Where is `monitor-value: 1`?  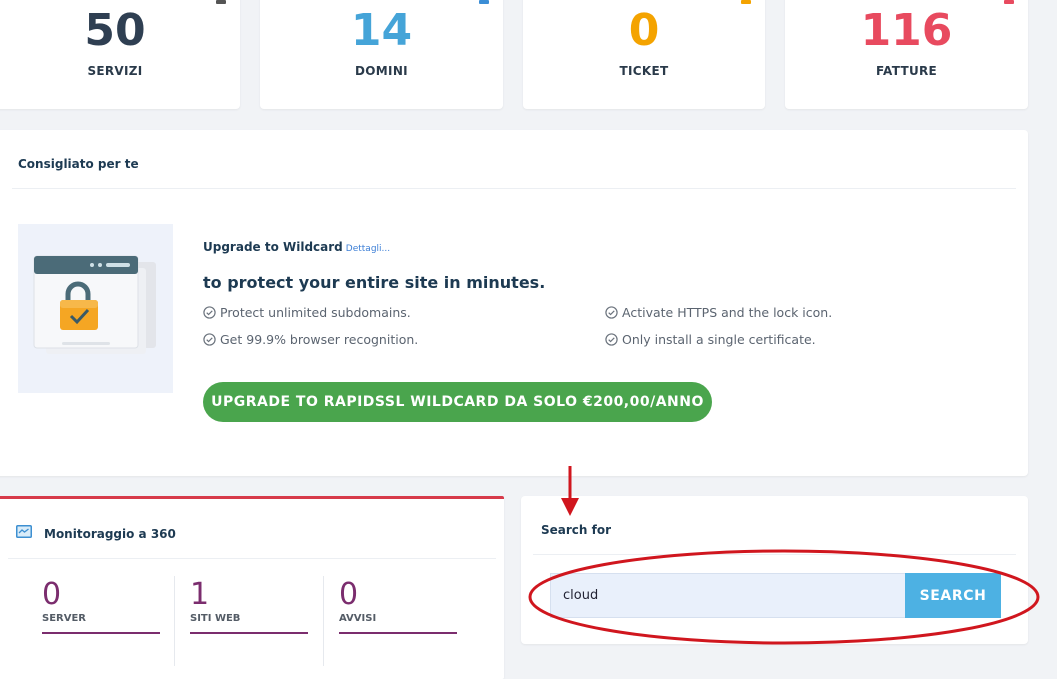
monitor-value: 1 is located at coordinates (200, 594).